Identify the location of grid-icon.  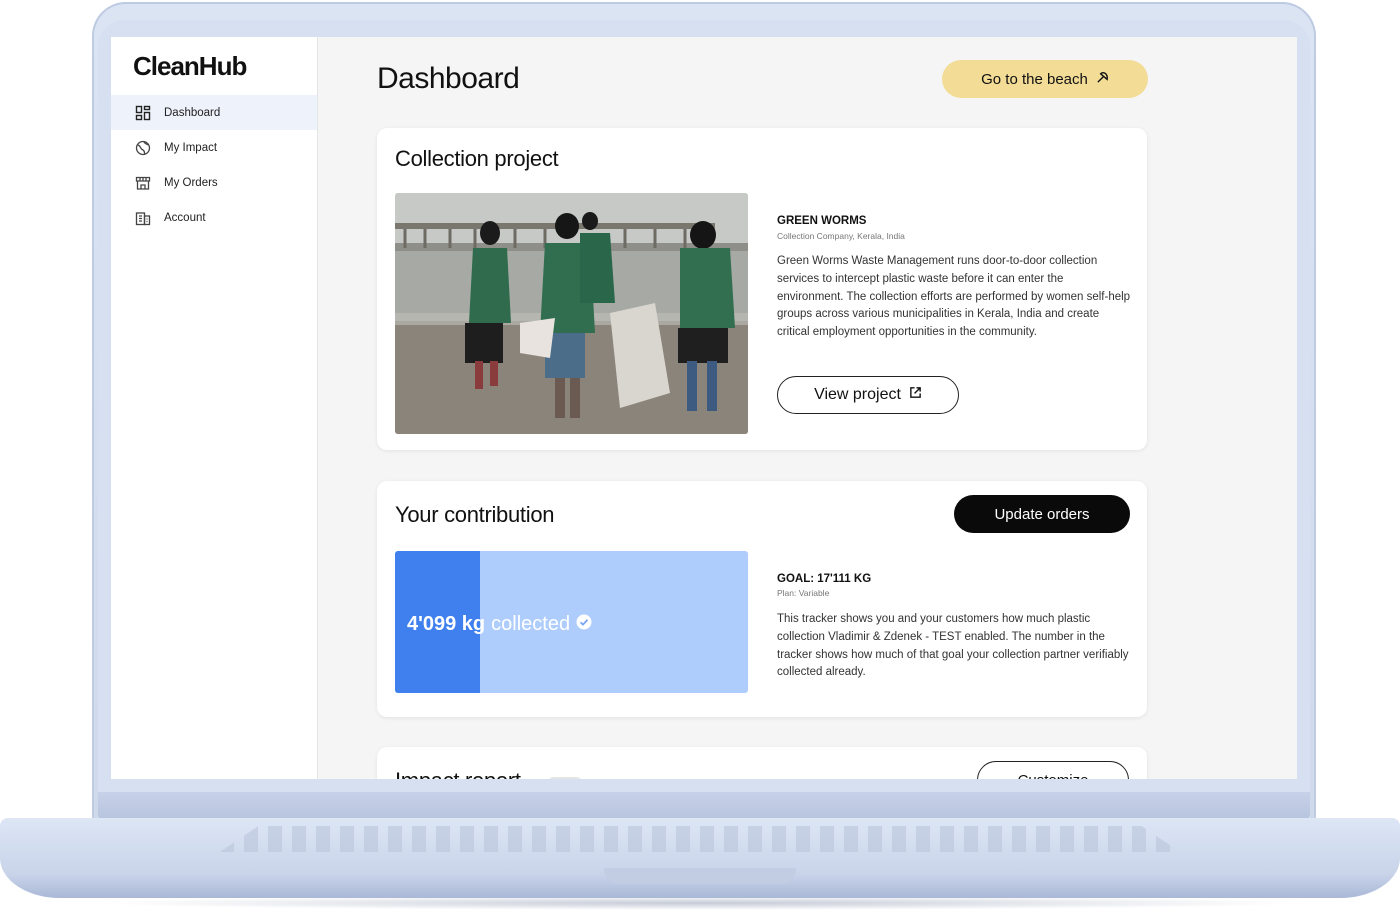
(143, 113).